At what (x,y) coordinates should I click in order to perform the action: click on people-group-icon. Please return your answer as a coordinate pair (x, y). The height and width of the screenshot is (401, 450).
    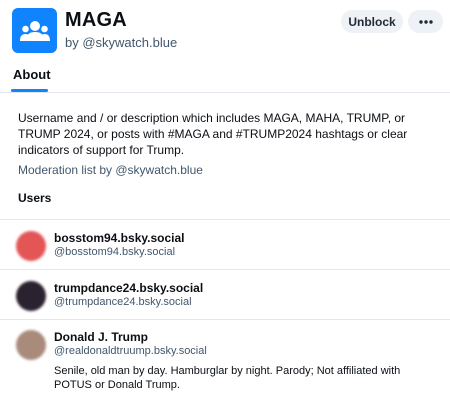
    Looking at the image, I should click on (34, 30).